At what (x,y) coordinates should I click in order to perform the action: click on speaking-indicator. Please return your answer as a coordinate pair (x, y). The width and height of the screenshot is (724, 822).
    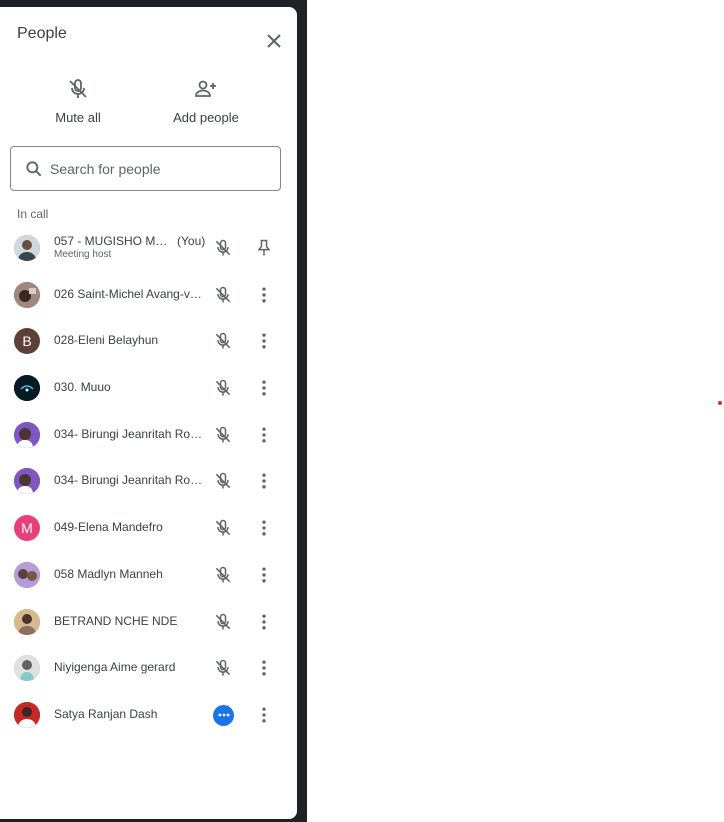
    Looking at the image, I should click on (223, 715).